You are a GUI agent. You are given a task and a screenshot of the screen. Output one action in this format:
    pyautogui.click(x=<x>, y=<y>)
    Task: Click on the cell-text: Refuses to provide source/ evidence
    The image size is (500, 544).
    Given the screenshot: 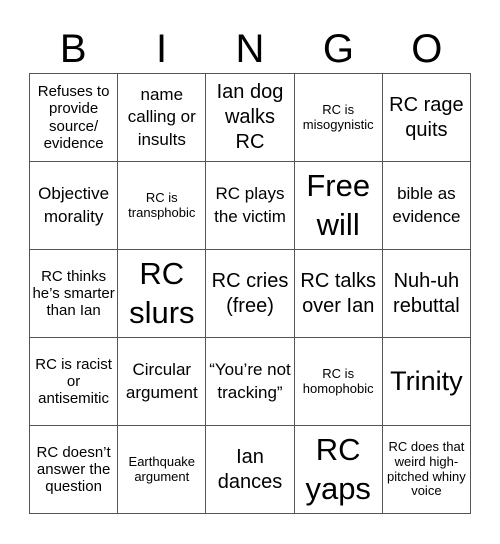 What is the action you would take?
    pyautogui.click(x=73, y=117)
    